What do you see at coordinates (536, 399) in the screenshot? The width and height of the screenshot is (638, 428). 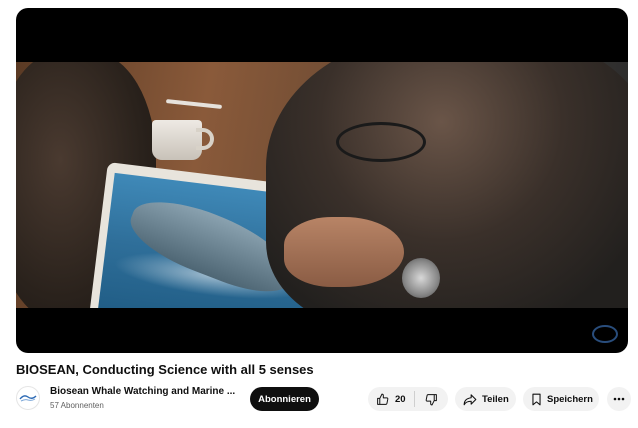 I see `bookmark-icon` at bounding box center [536, 399].